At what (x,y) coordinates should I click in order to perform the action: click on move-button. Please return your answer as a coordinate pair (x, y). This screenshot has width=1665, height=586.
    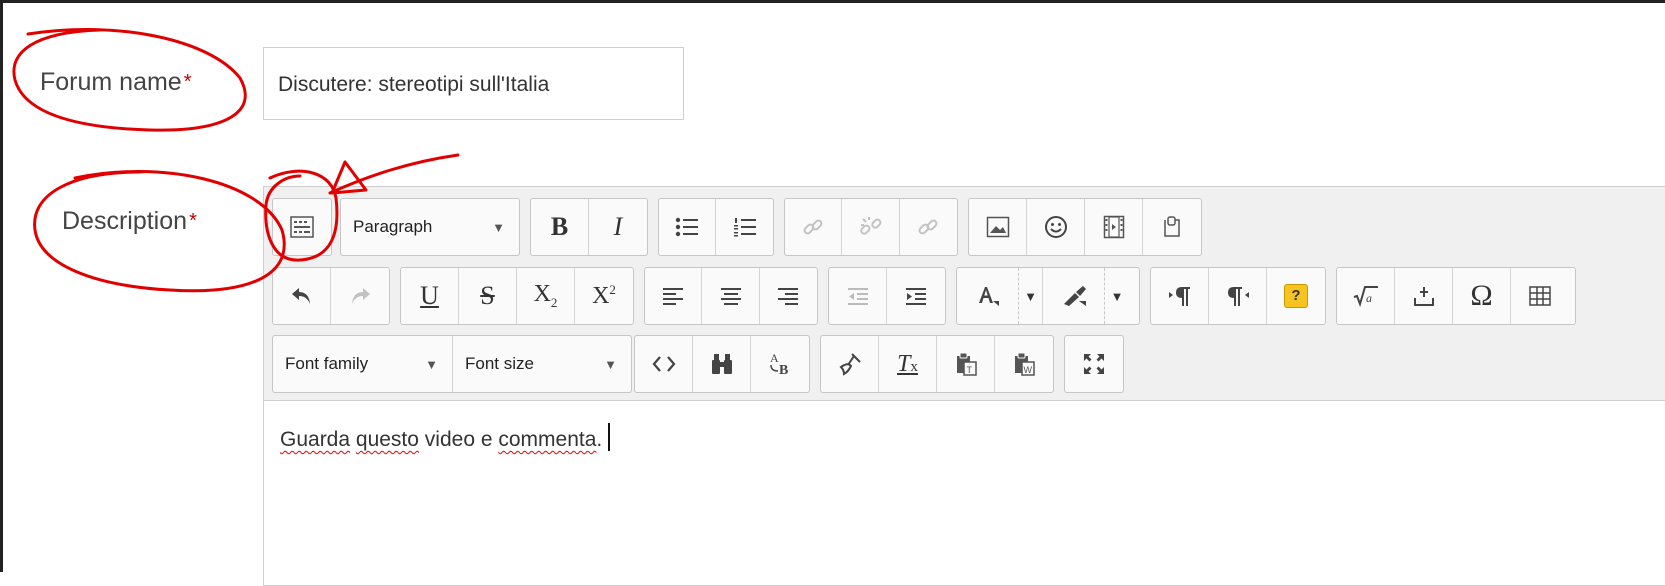
    Looking at the image, I should click on (1424, 296).